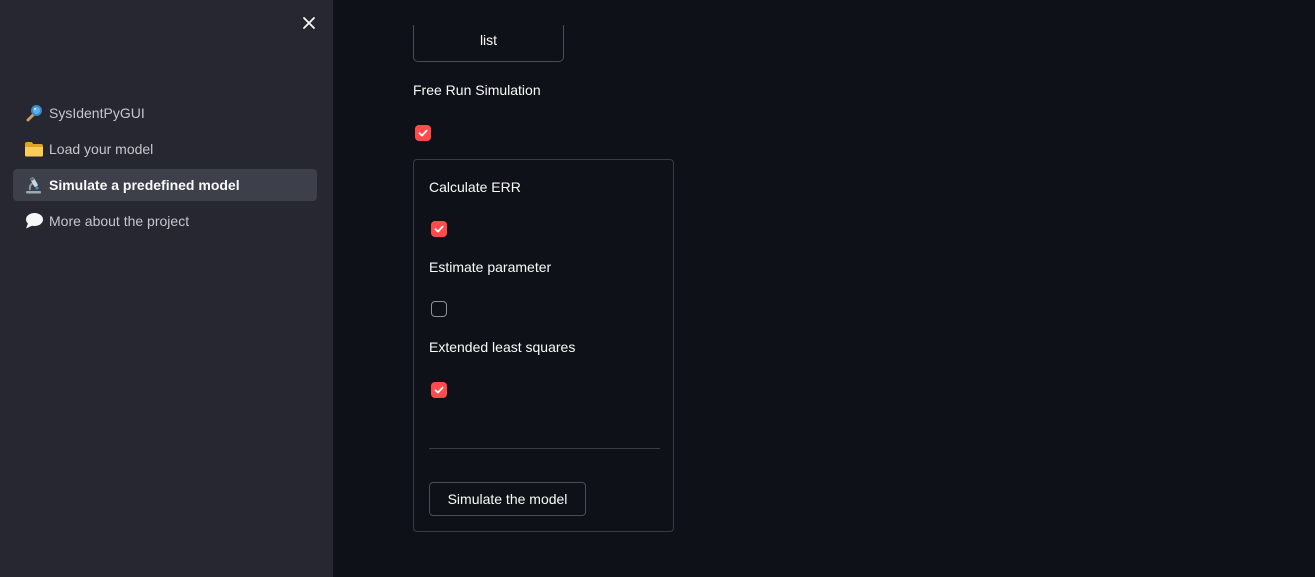 Image resolution: width=1315 pixels, height=577 pixels. What do you see at coordinates (502, 347) in the screenshot?
I see `extended-least-squares-label: Extended least squares` at bounding box center [502, 347].